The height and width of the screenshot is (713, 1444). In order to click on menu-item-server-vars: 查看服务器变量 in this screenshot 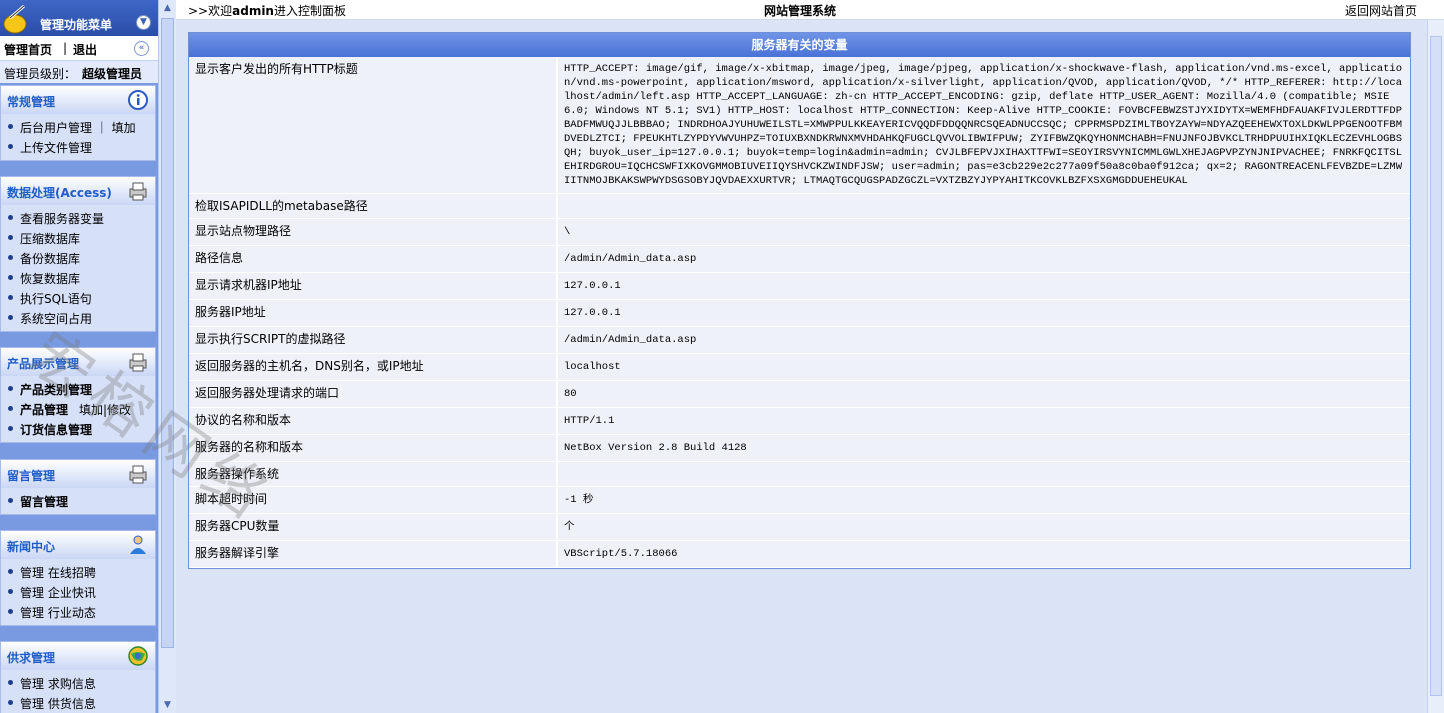, I will do `click(78, 217)`.